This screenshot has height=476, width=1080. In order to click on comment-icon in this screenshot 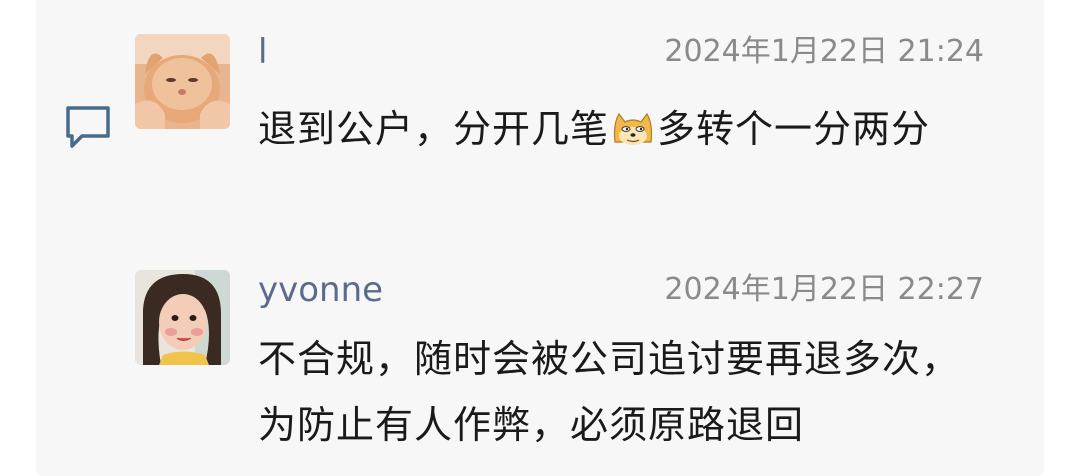, I will do `click(88, 127)`.